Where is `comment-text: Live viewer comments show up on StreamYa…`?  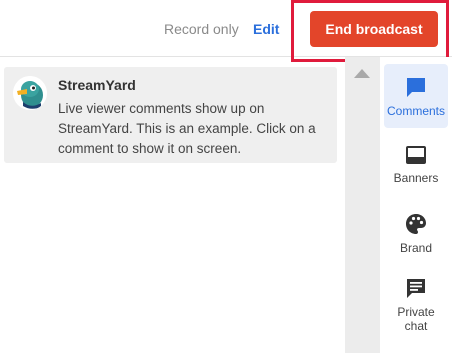
comment-text: Live viewer comments show up on StreamYa… is located at coordinates (187, 128).